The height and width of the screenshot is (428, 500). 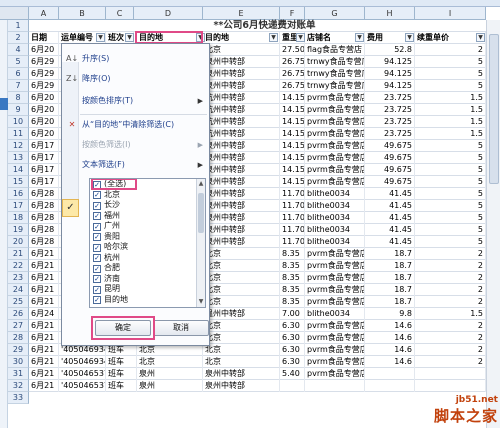 I want to click on row-number: 1, so click(x=18, y=26).